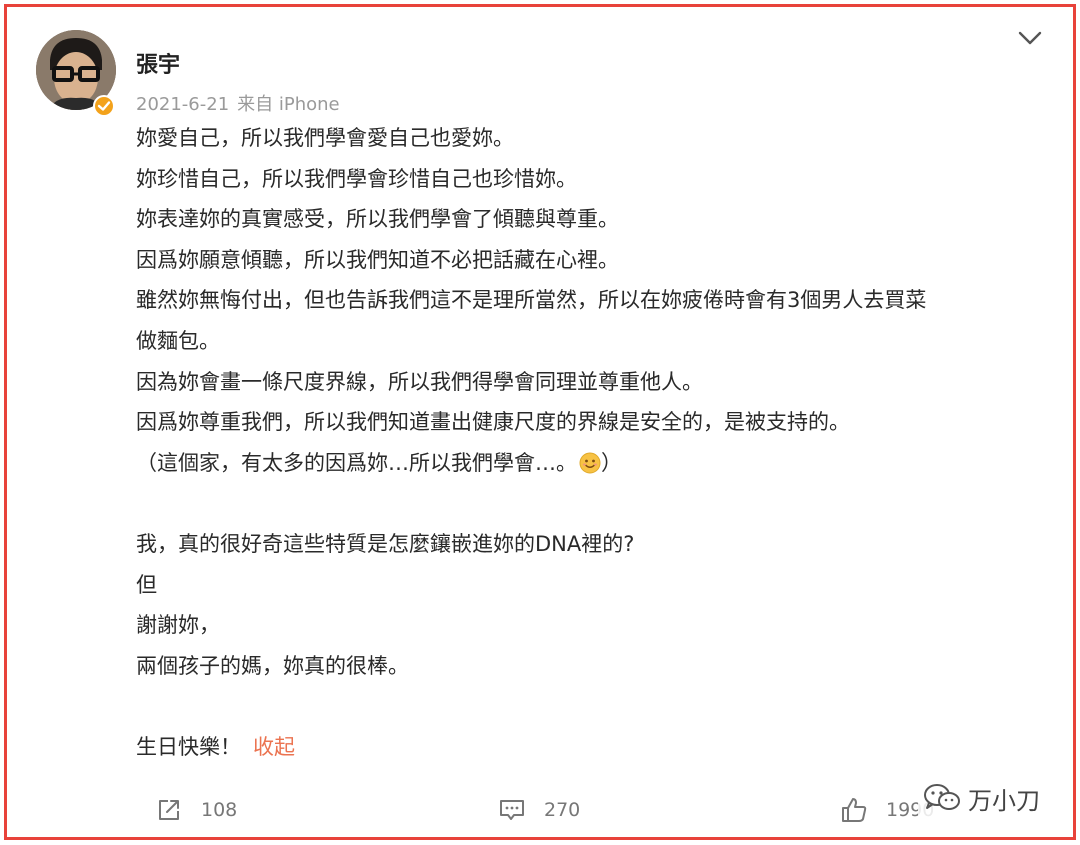 This screenshot has height=845, width=1080. What do you see at coordinates (385, 543) in the screenshot?
I see `post-line: 我，真的很好奇這些特質是怎麼鑲嵌進妳的DNA裡的?` at bounding box center [385, 543].